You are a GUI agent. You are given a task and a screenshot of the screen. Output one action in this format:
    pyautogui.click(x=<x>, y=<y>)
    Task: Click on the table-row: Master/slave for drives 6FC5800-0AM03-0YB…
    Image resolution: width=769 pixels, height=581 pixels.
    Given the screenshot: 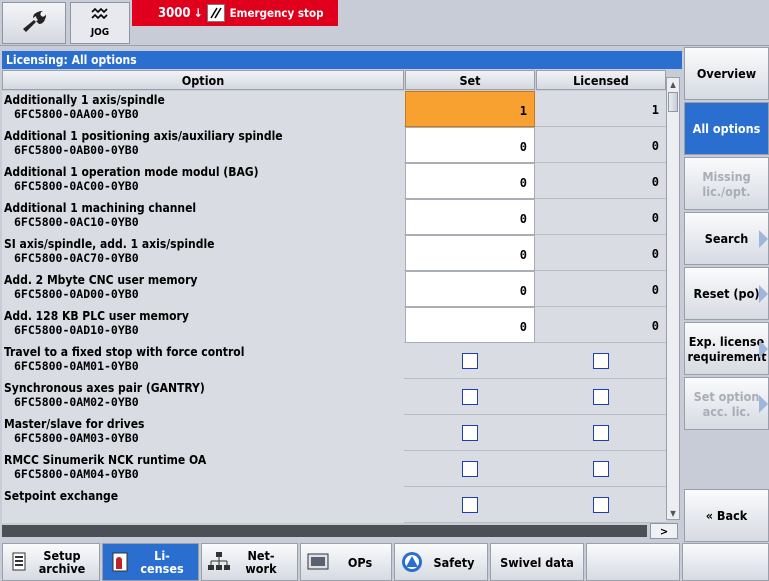 What is the action you would take?
    pyautogui.click(x=334, y=433)
    